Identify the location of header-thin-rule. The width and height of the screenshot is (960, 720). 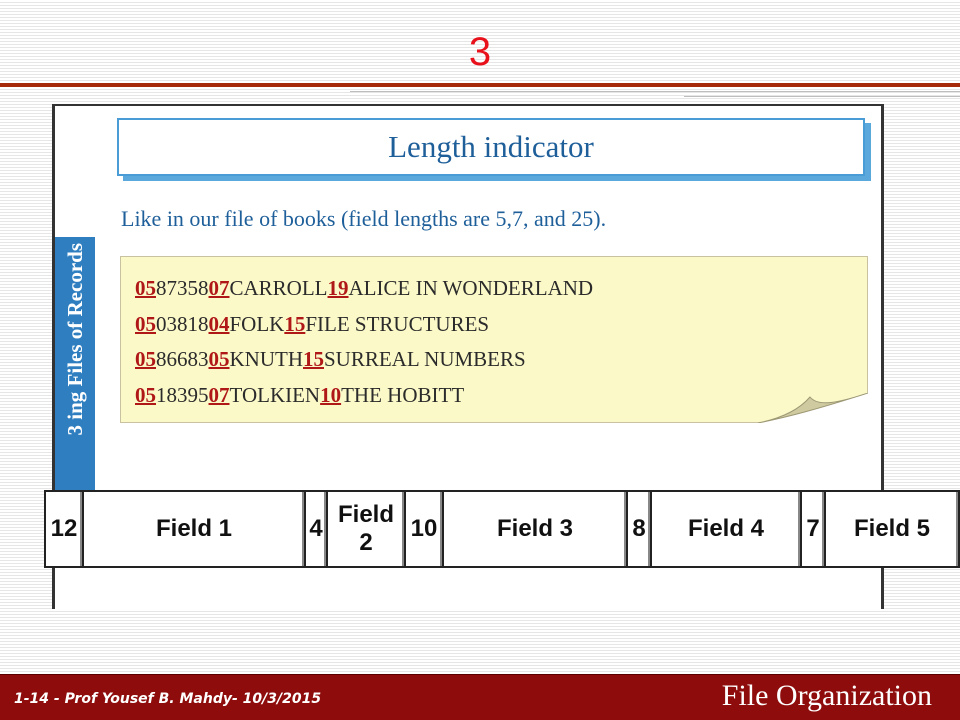
(655, 91).